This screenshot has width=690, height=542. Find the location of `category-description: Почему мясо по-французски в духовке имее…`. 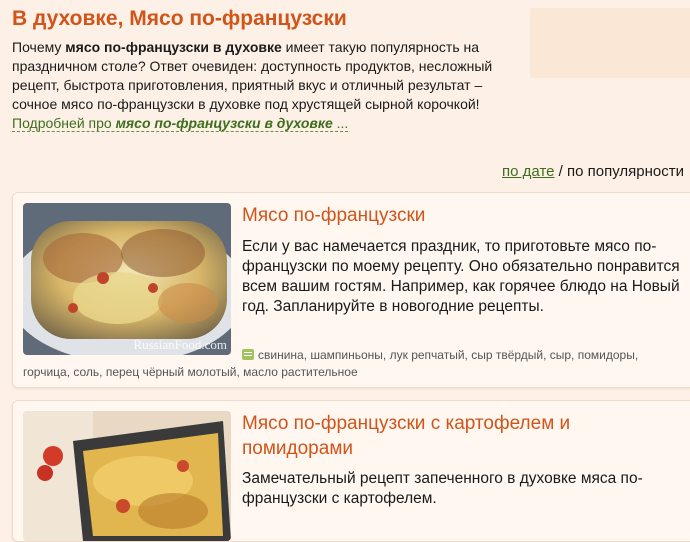

category-description: Почему мясо по-французски в духовке имее… is located at coordinates (262, 85).